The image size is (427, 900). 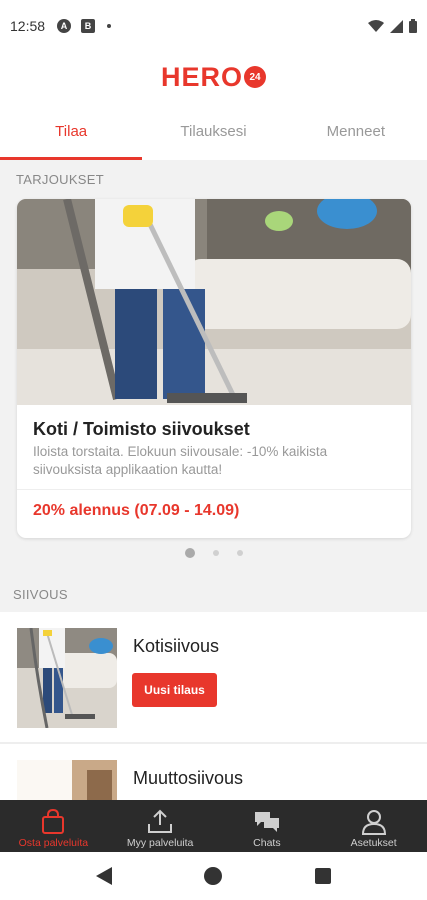 I want to click on battery-icon, so click(x=413, y=26).